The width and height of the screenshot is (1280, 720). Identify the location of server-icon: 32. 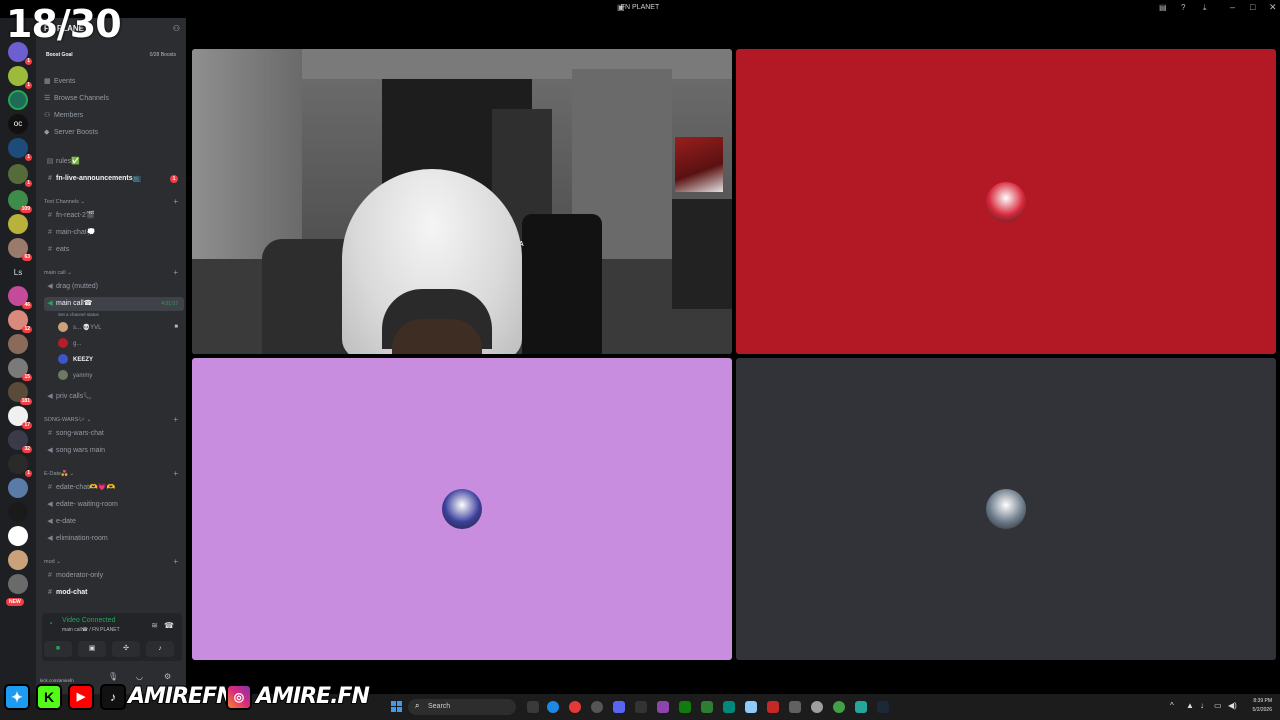
(20, 441).